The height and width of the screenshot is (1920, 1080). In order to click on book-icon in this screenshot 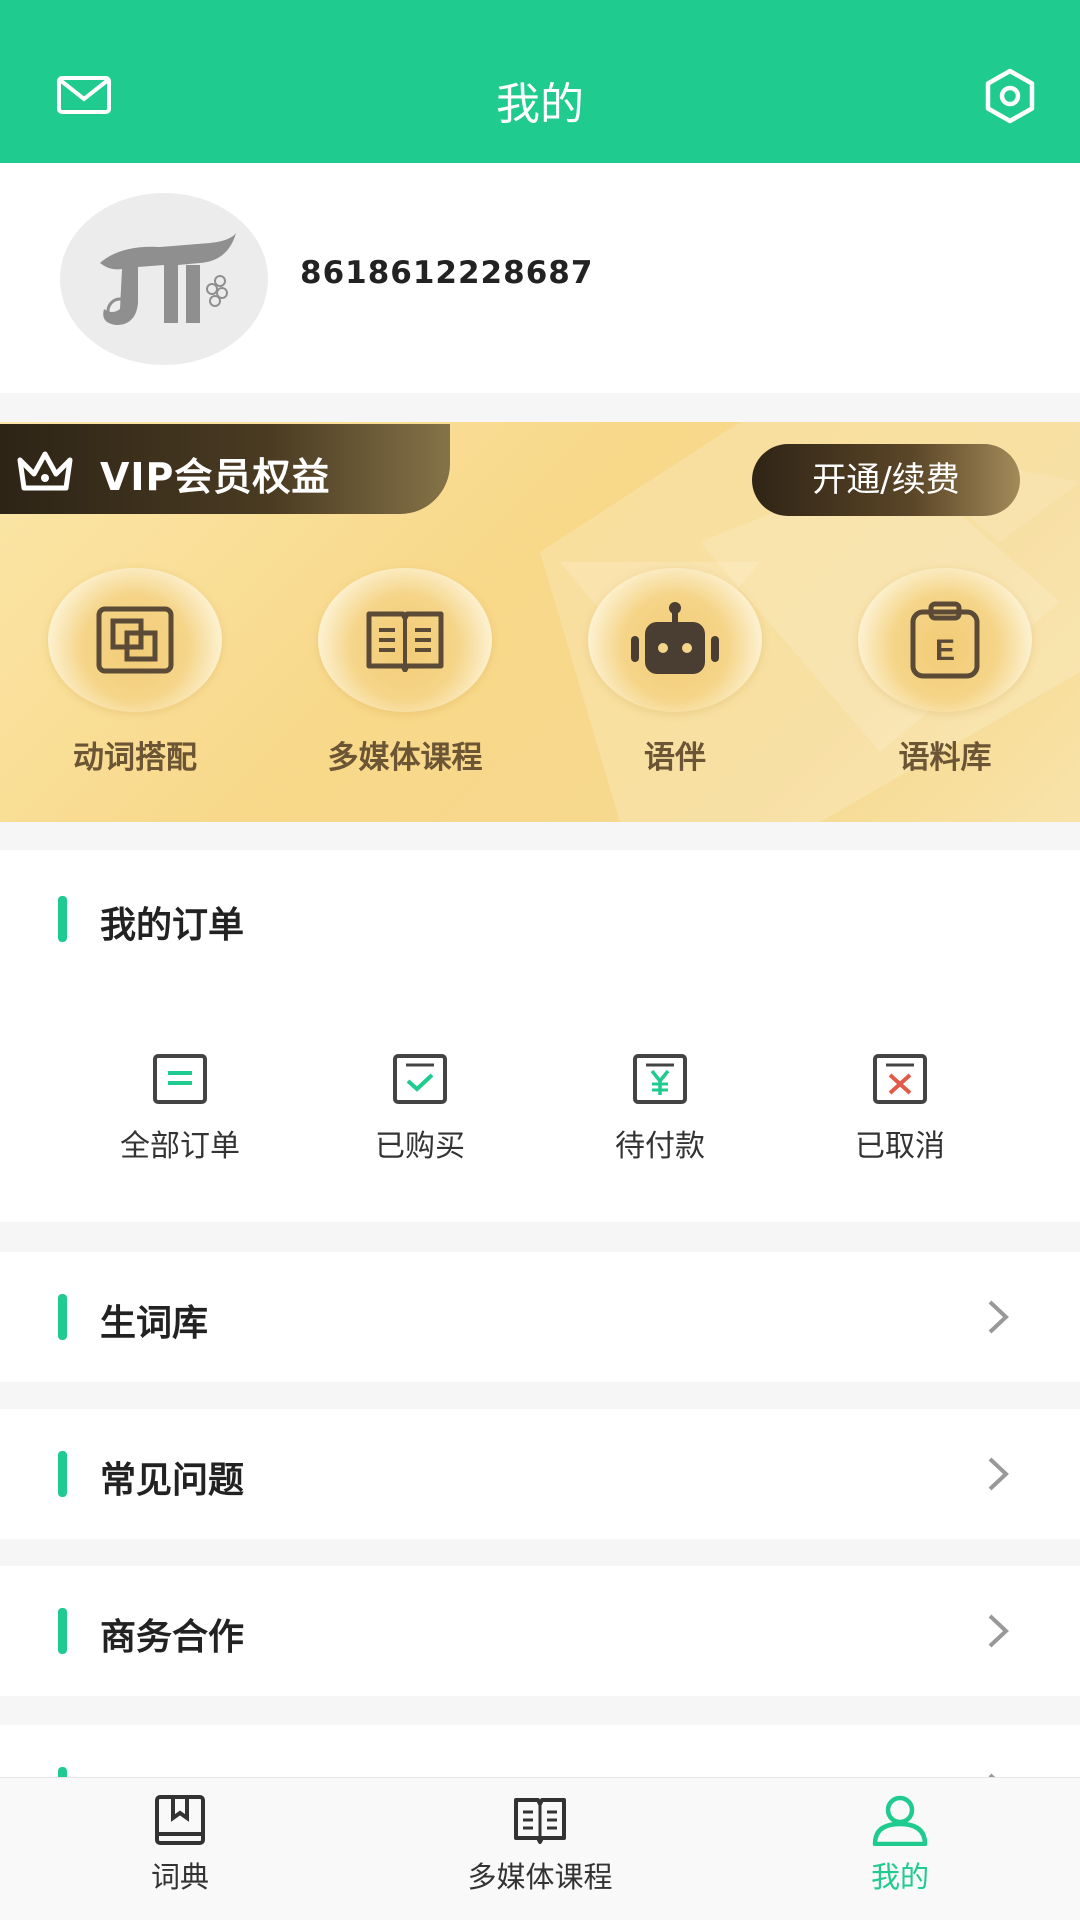, I will do `click(405, 641)`.